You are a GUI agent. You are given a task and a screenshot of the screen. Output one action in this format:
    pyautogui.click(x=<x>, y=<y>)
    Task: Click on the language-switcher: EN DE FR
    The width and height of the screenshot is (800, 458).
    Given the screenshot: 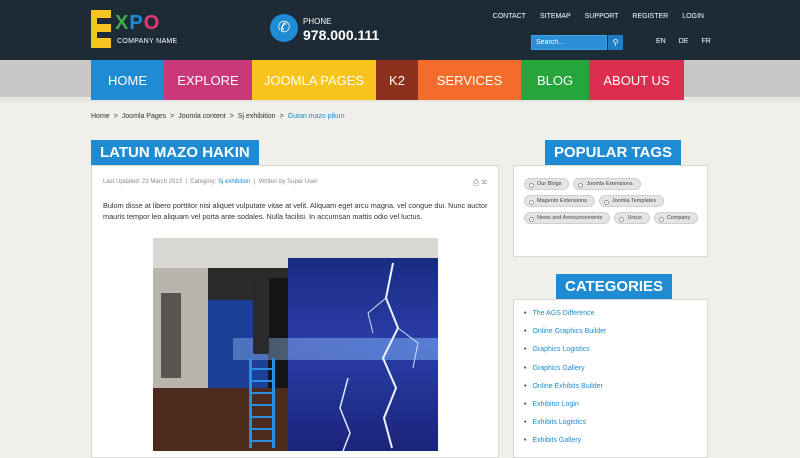 What is the action you would take?
    pyautogui.click(x=690, y=41)
    